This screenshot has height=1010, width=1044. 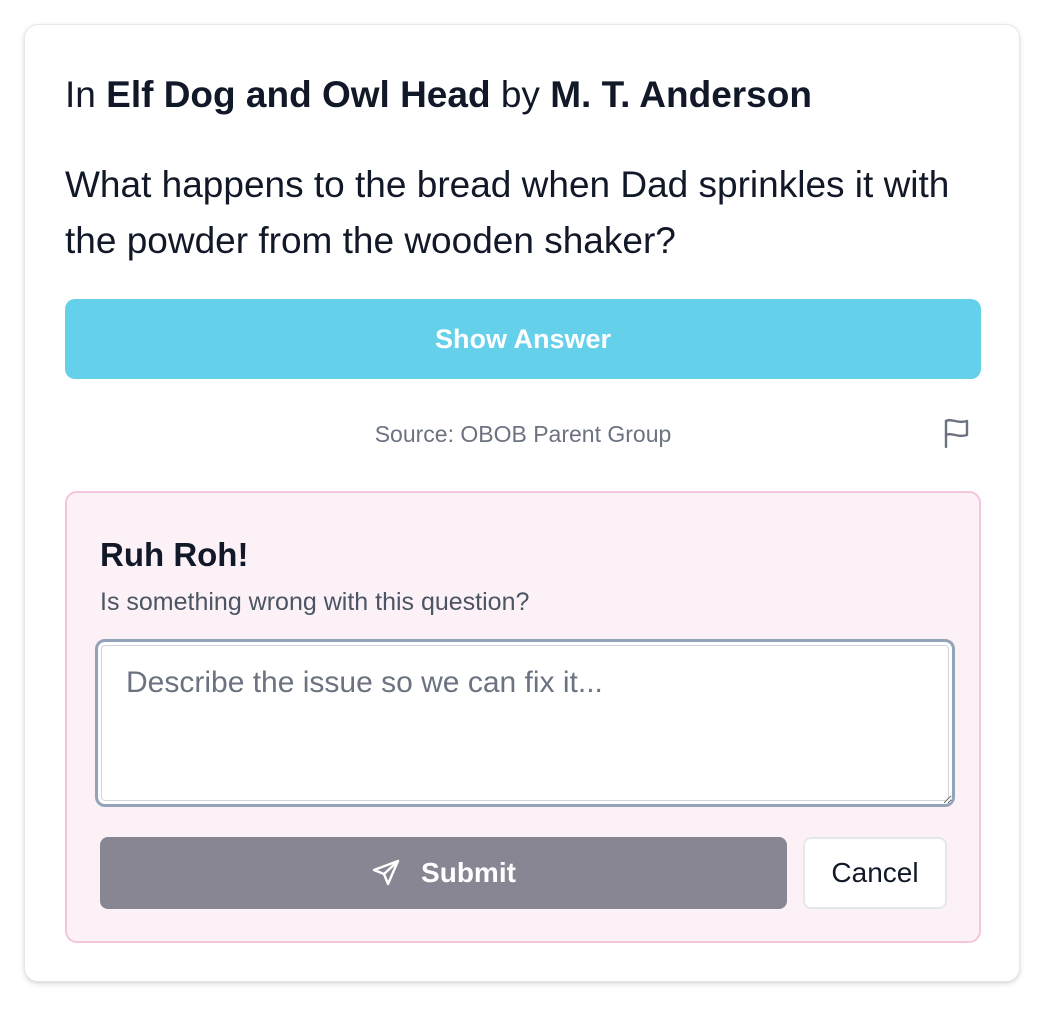 I want to click on report-subtitle: Is something wrong with this question?, so click(x=315, y=602).